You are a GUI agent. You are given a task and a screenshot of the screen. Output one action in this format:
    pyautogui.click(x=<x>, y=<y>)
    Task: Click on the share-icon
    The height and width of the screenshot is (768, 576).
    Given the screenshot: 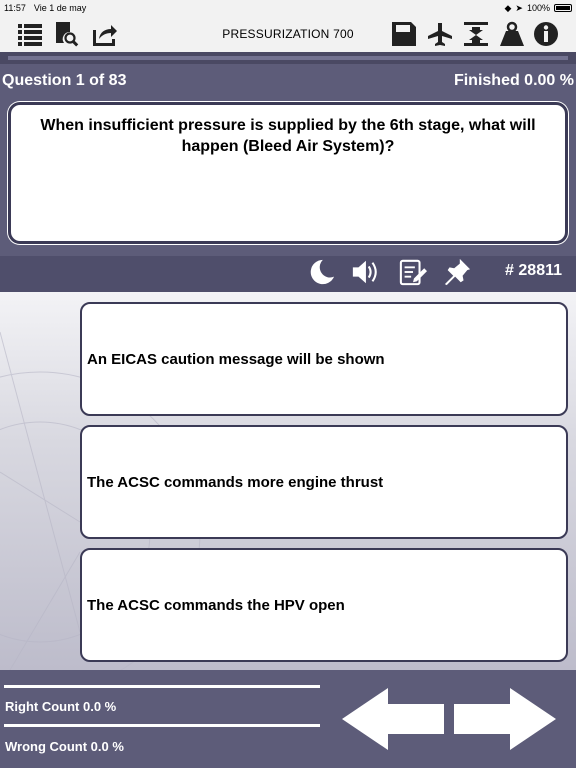 What is the action you would take?
    pyautogui.click(x=104, y=34)
    